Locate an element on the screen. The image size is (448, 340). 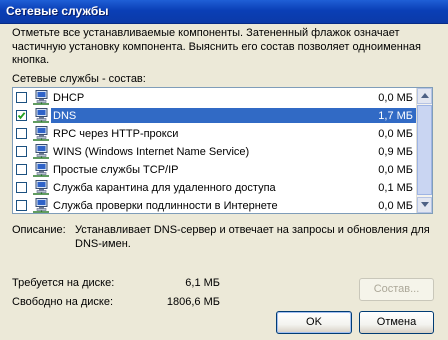
component-name: Служба проверки подлинности в Интернете is located at coordinates (165, 206).